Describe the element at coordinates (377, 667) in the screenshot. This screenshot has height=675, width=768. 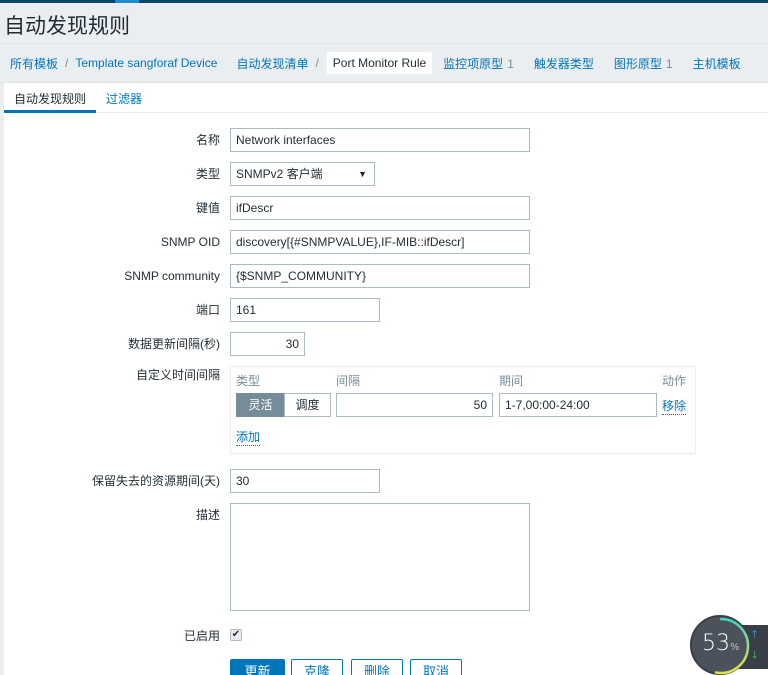
I see `delete-button: 删除` at that location.